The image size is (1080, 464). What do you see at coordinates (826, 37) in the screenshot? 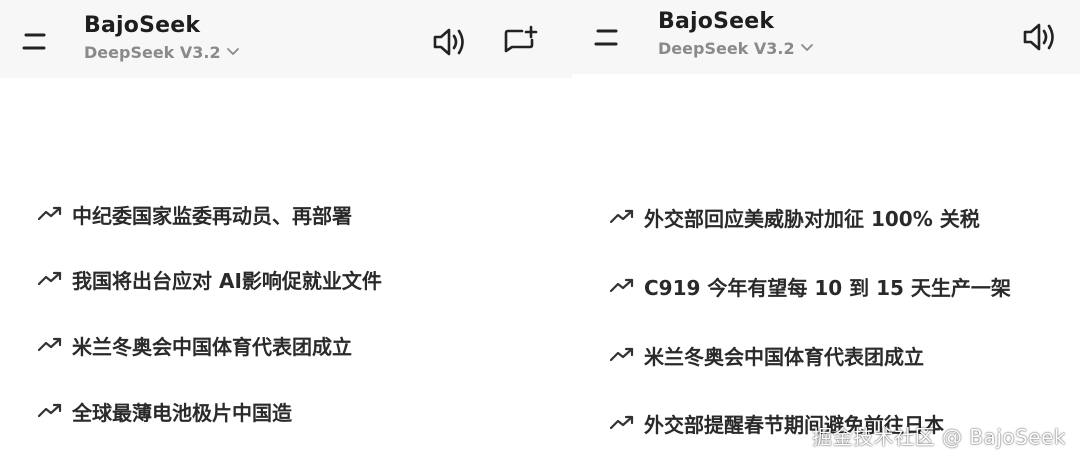
I see `right-header: BajoSeek DeepSeek V3.2` at bounding box center [826, 37].